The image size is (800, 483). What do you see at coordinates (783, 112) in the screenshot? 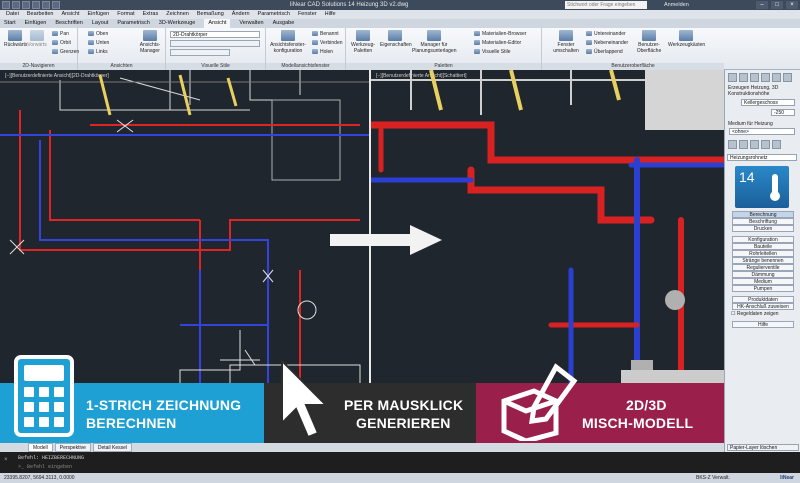
I see `height-input: -250` at bounding box center [783, 112].